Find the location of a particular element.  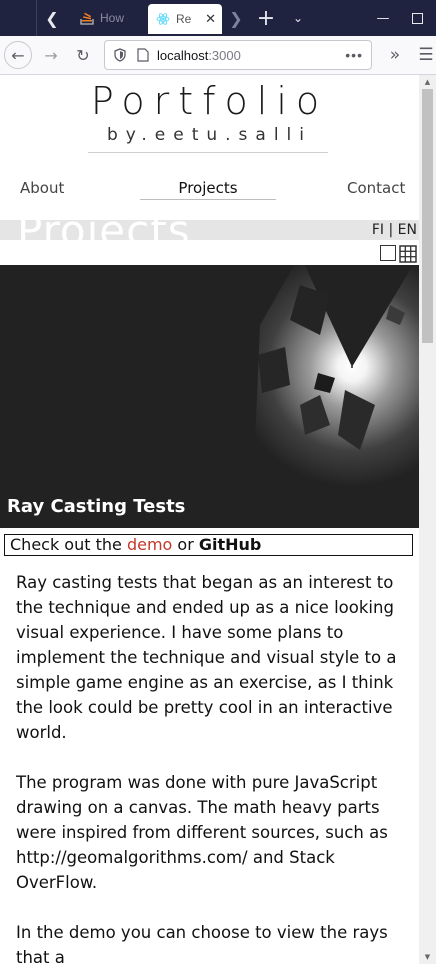

scroll-up-icon: ▲ is located at coordinates (427, 82).